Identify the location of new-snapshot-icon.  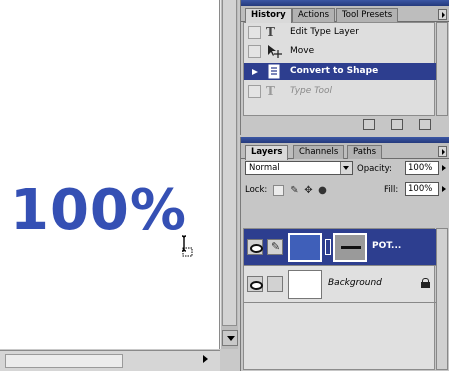
(397, 124).